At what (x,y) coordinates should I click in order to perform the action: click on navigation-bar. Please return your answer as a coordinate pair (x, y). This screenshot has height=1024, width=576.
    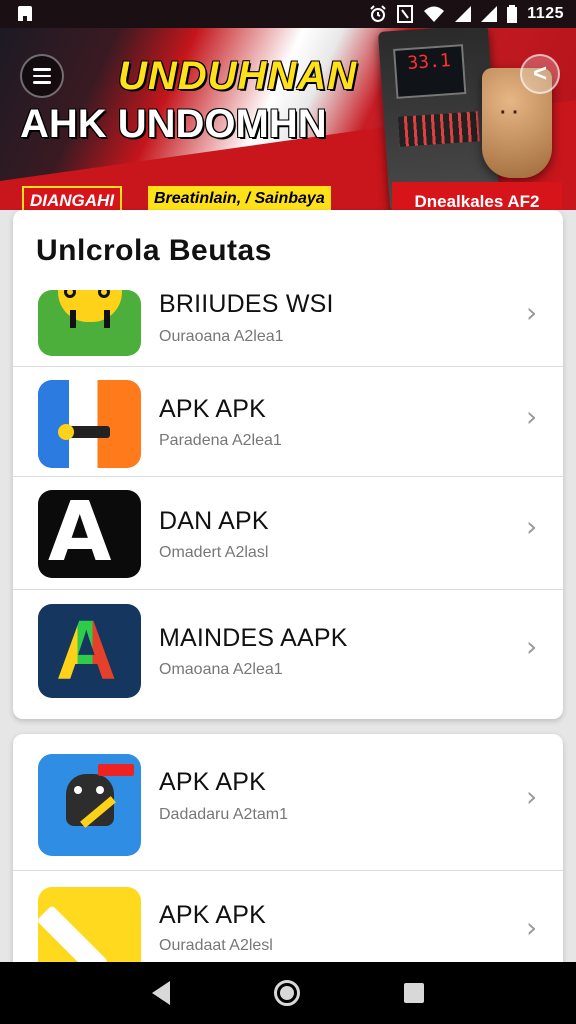
    Looking at the image, I should click on (288, 993).